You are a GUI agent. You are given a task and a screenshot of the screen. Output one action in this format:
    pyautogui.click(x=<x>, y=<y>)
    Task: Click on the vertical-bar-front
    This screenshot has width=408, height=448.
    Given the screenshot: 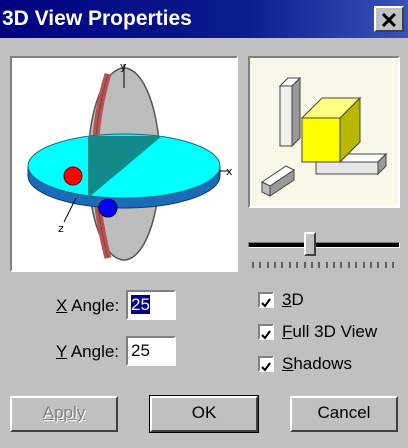 What is the action you would take?
    pyautogui.click(x=286, y=116)
    